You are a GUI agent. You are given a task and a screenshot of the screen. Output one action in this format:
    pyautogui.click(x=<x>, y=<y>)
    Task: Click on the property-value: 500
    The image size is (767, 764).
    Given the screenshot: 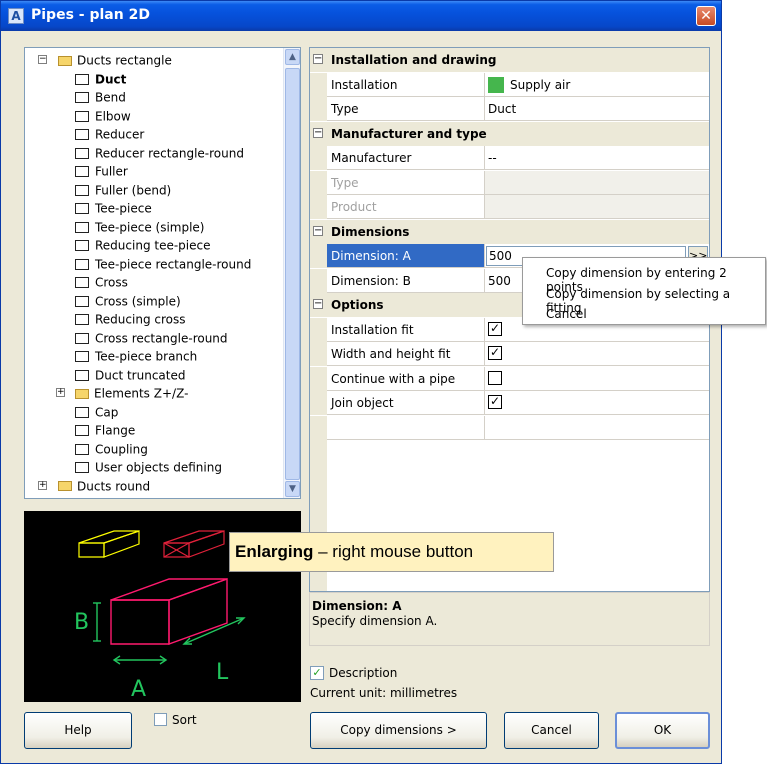 What is the action you would take?
    pyautogui.click(x=499, y=281)
    